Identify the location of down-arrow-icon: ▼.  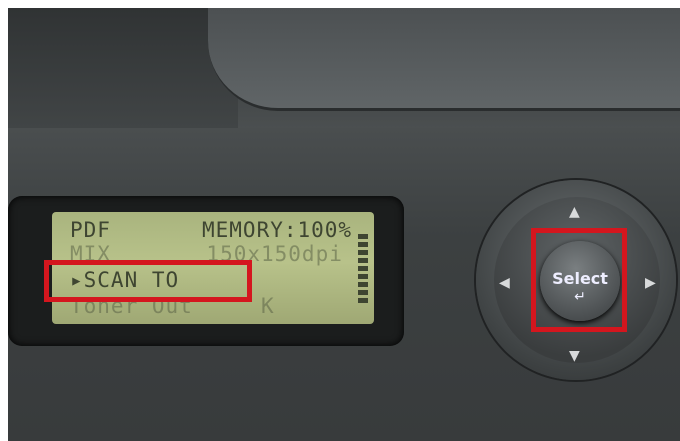
(574, 356).